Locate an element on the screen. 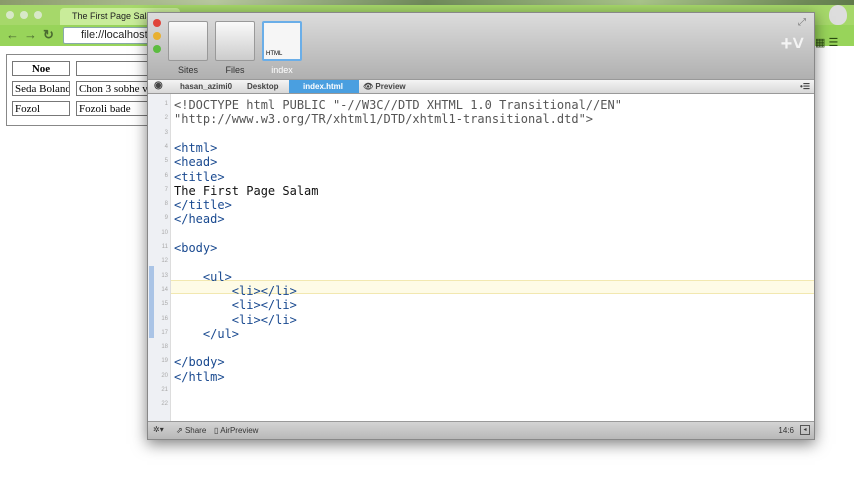 This screenshot has width=854, height=480. line-number: 12 is located at coordinates (164, 261).